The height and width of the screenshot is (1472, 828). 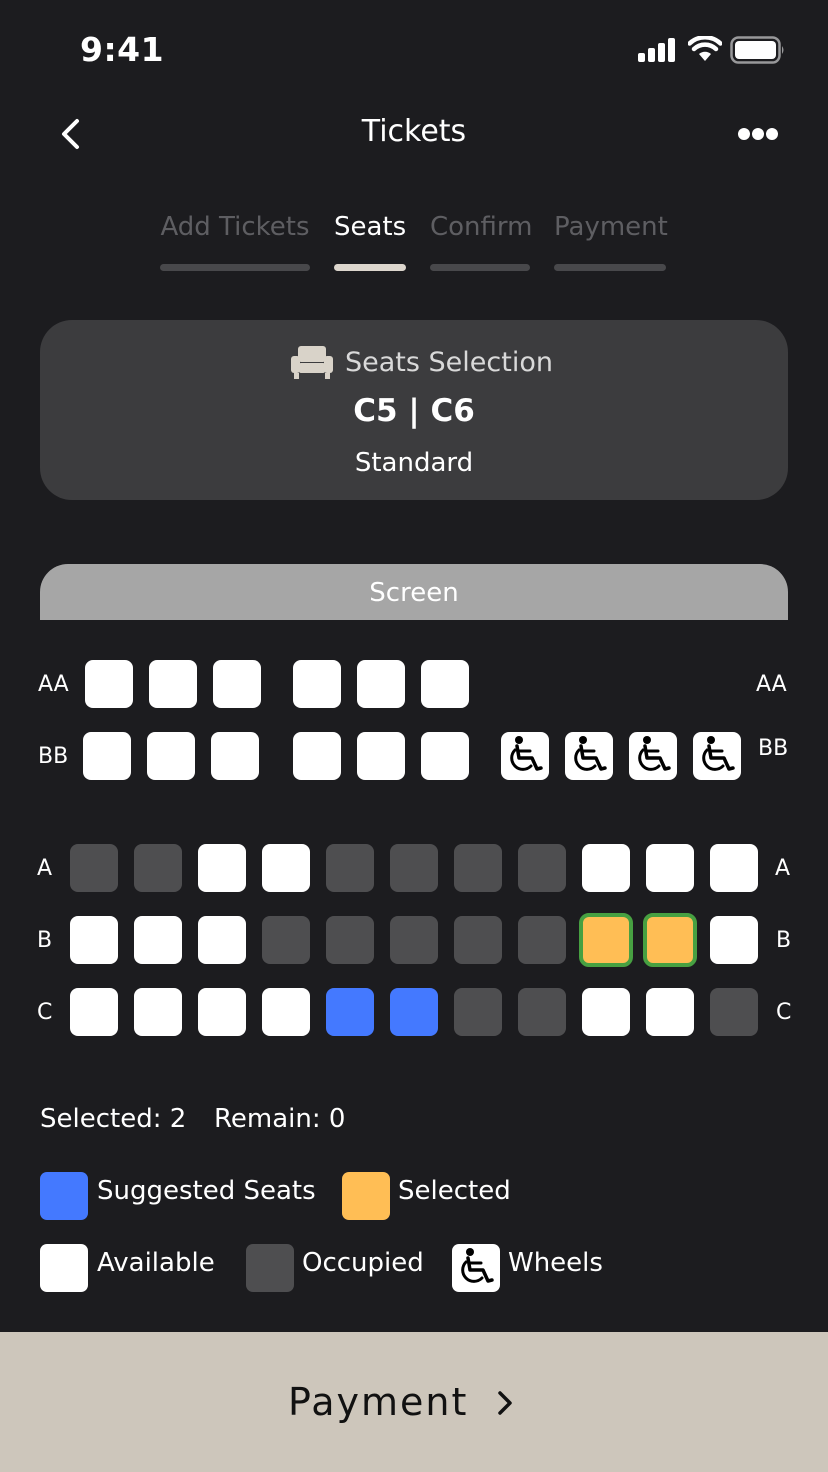 What do you see at coordinates (758, 134) in the screenshot?
I see `more-options-button` at bounding box center [758, 134].